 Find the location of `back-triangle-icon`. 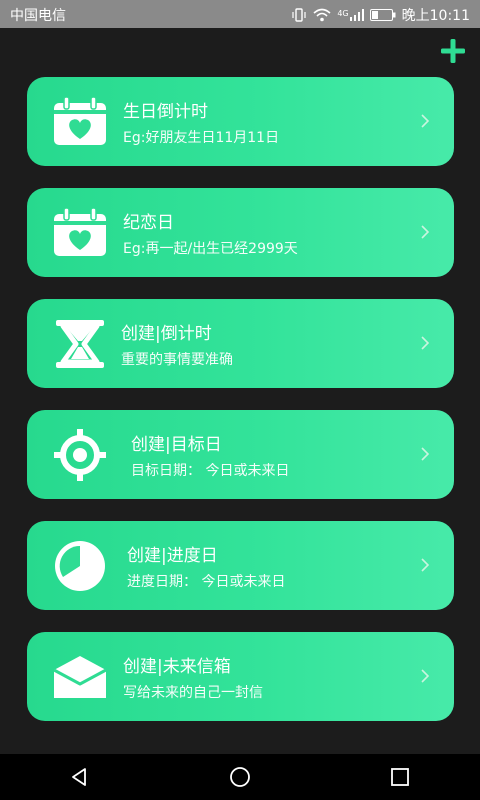

back-triangle-icon is located at coordinates (79, 777).